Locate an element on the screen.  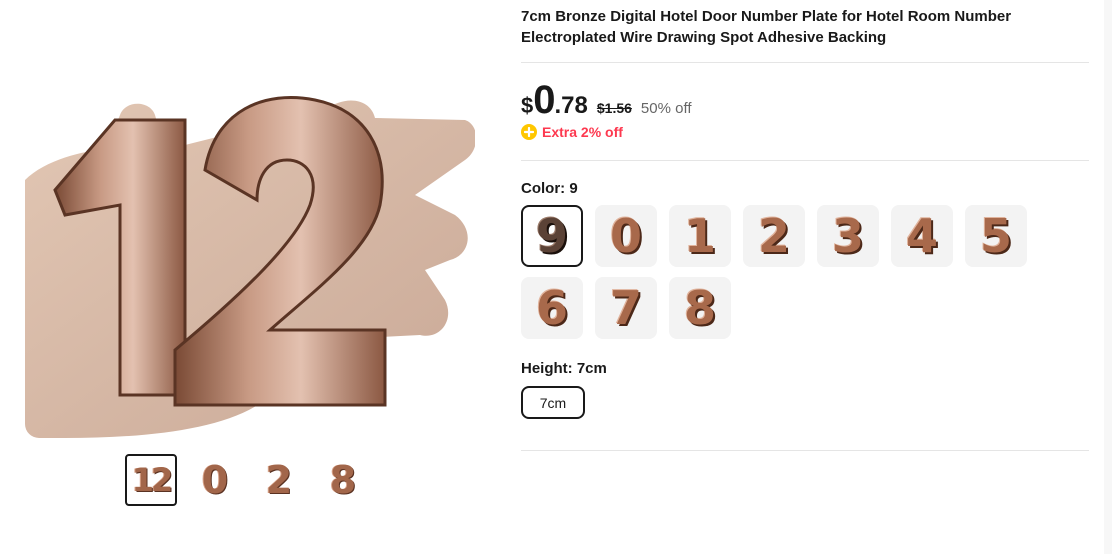
price-decimal: .78 is located at coordinates (571, 105).